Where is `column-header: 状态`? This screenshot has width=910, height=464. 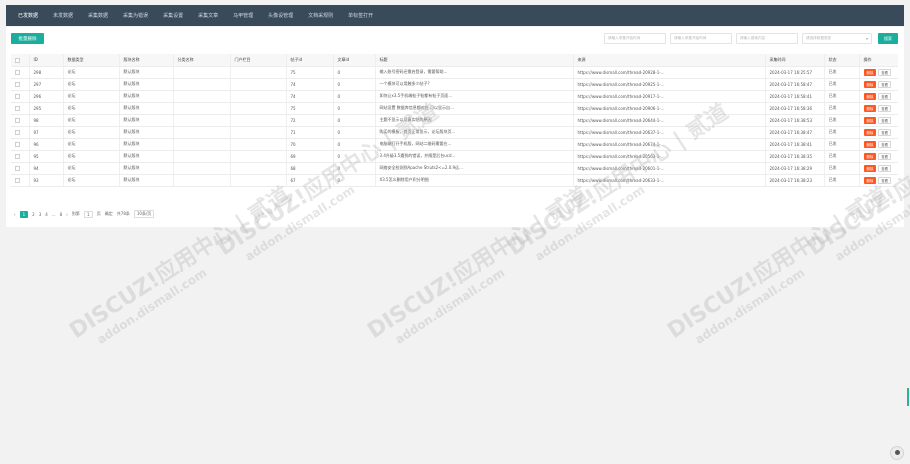 column-header: 状态 is located at coordinates (842, 60).